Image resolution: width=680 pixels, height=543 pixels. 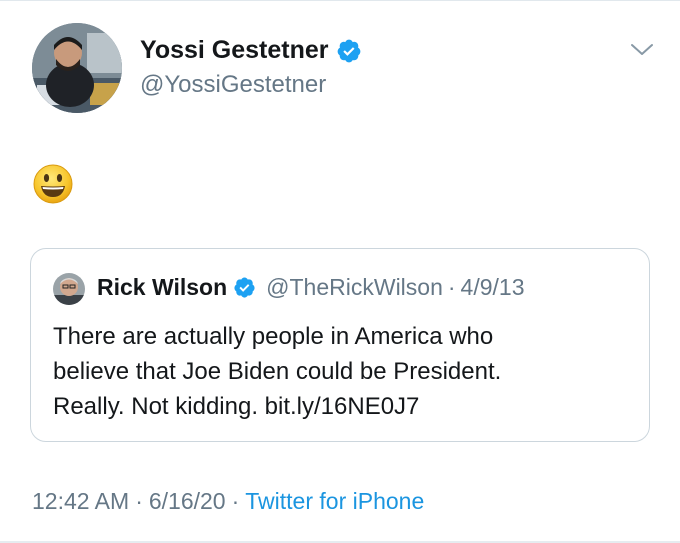 What do you see at coordinates (236, 406) in the screenshot?
I see `quoted-text-line: Really. Not kidding. bit.ly/16NE0J7` at bounding box center [236, 406].